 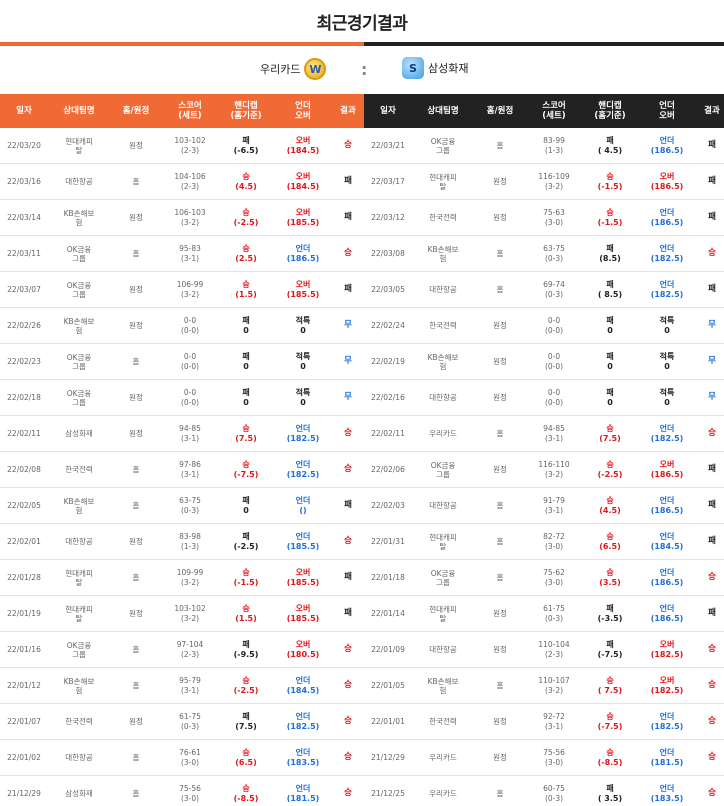 What do you see at coordinates (388, 721) in the screenshot?
I see `match-date: 22/01/01` at bounding box center [388, 721].